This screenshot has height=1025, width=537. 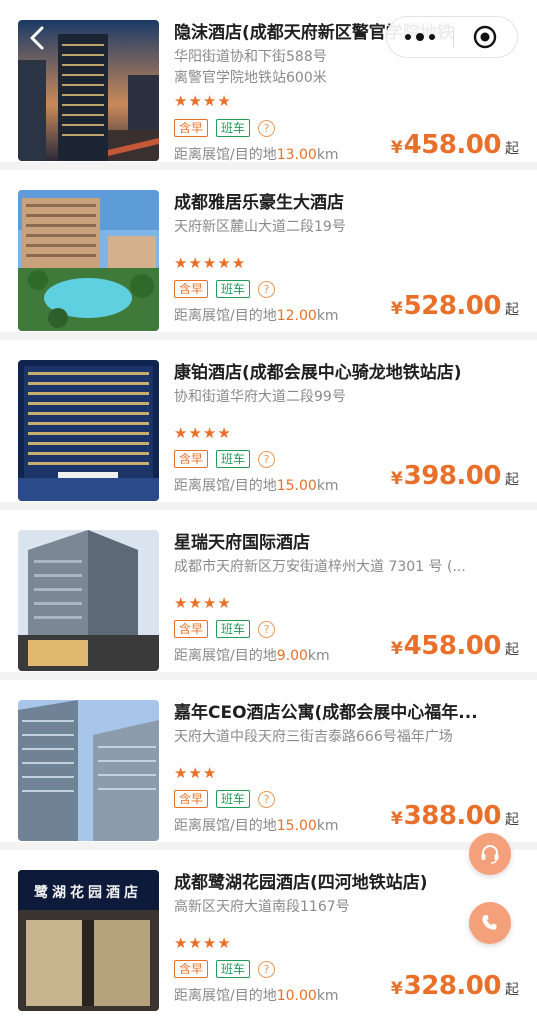 I want to click on customer-service-button, so click(x=490, y=854).